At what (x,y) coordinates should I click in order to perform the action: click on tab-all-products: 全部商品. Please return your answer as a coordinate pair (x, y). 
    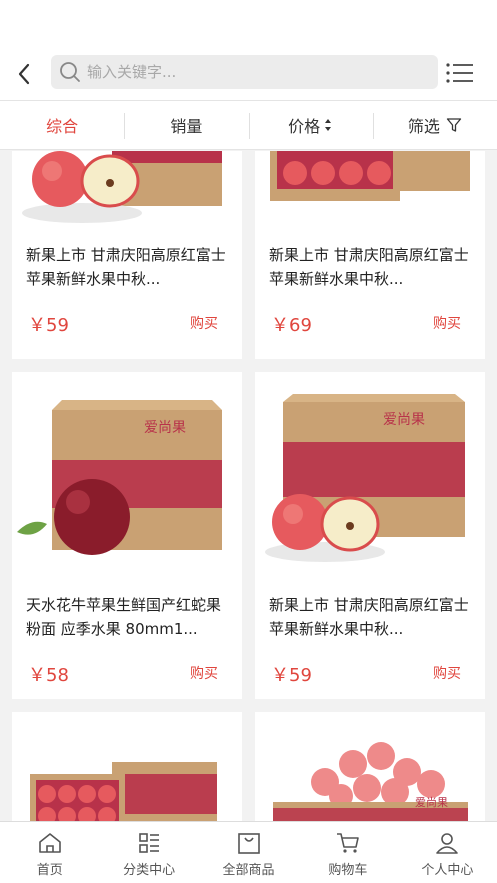
    Looking at the image, I should click on (248, 852).